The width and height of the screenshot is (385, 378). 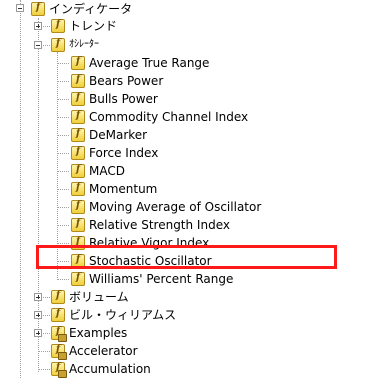 What do you see at coordinates (169, 117) in the screenshot?
I see `tree-item-label: Commodity Channel Index` at bounding box center [169, 117].